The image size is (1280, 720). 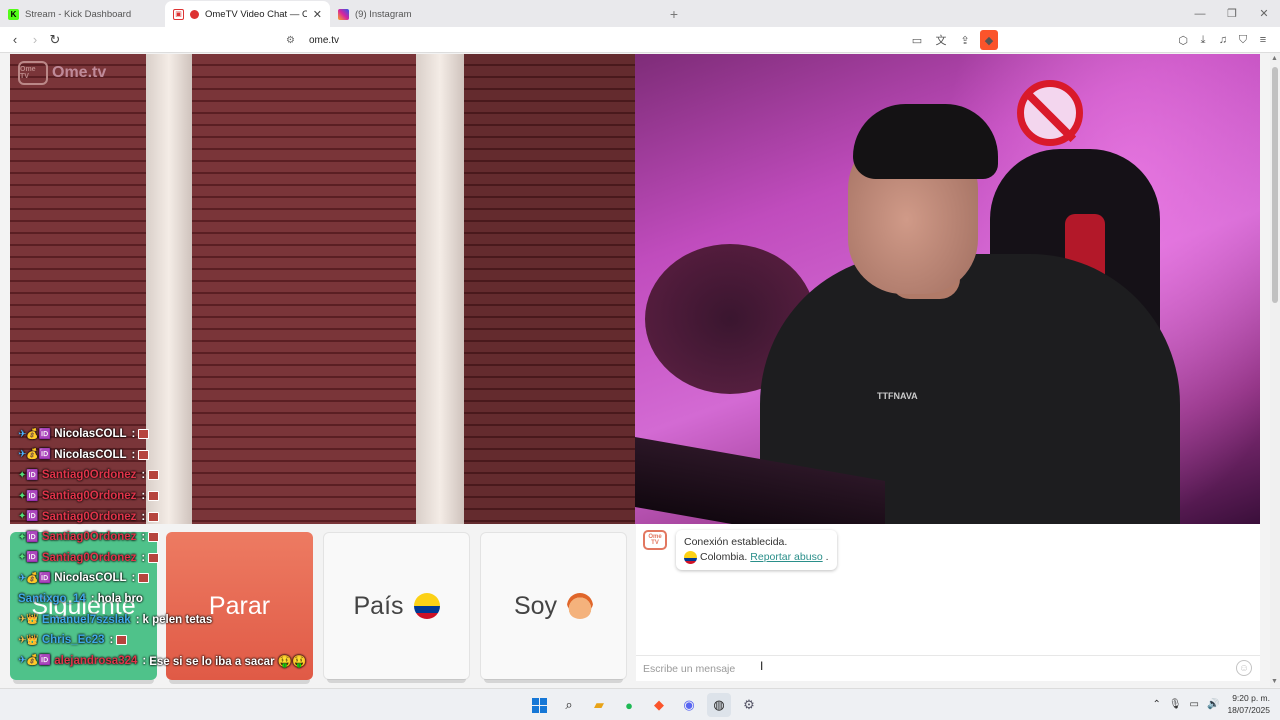 I want to click on restore-icon: ❐, so click(x=1232, y=13).